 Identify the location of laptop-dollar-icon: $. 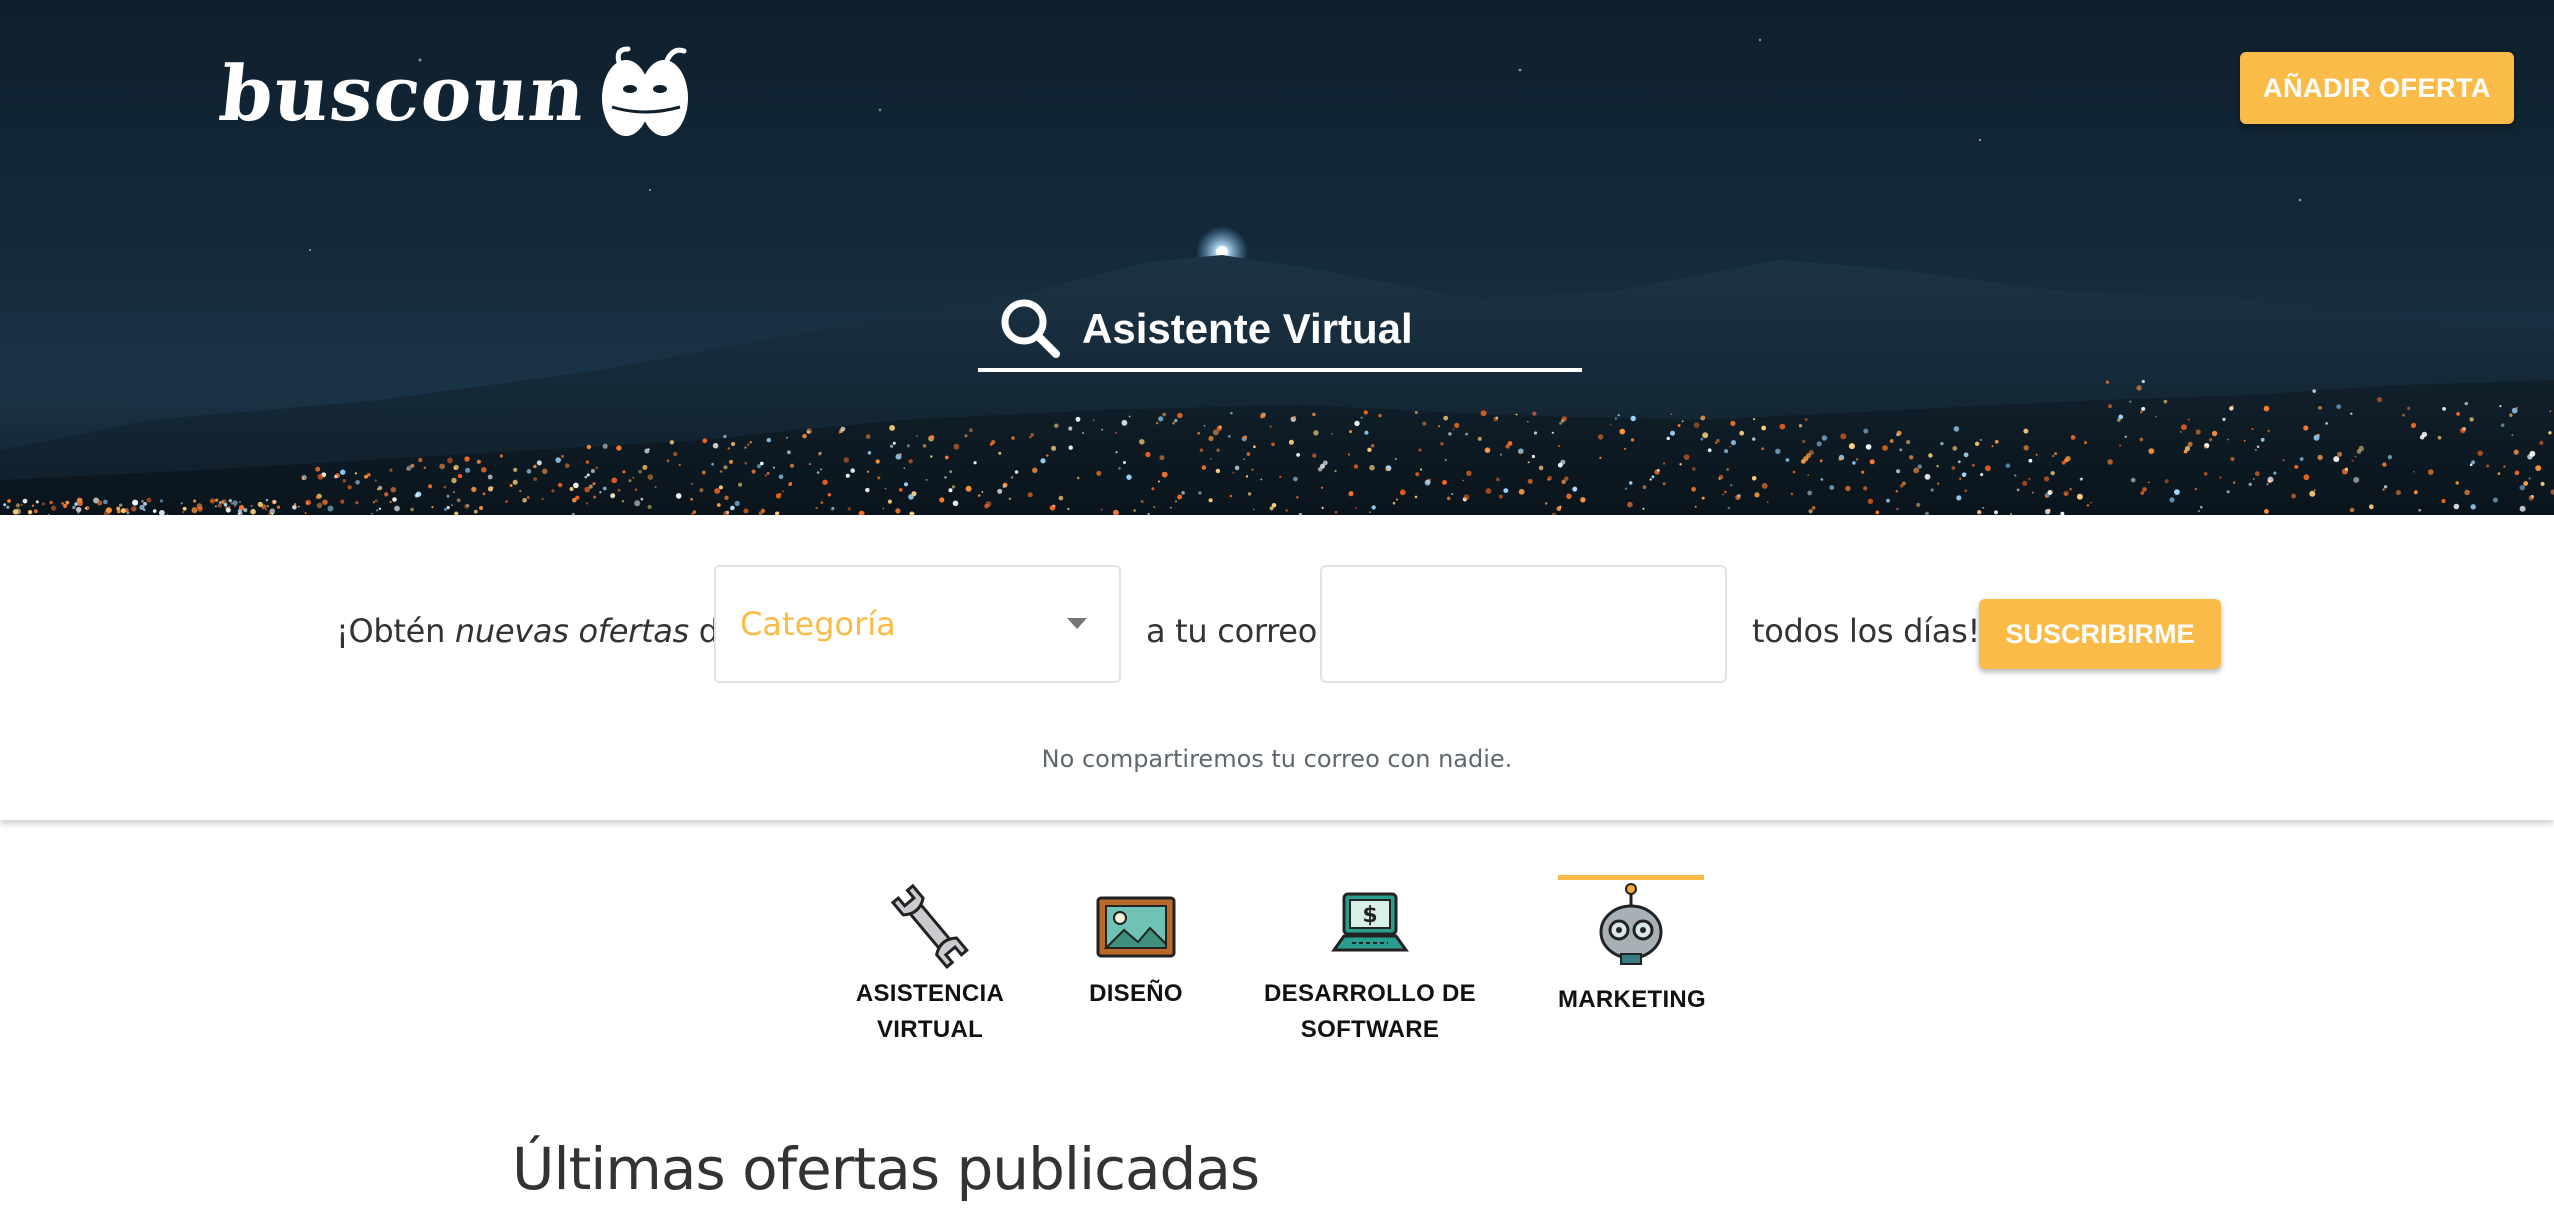
(1370, 922).